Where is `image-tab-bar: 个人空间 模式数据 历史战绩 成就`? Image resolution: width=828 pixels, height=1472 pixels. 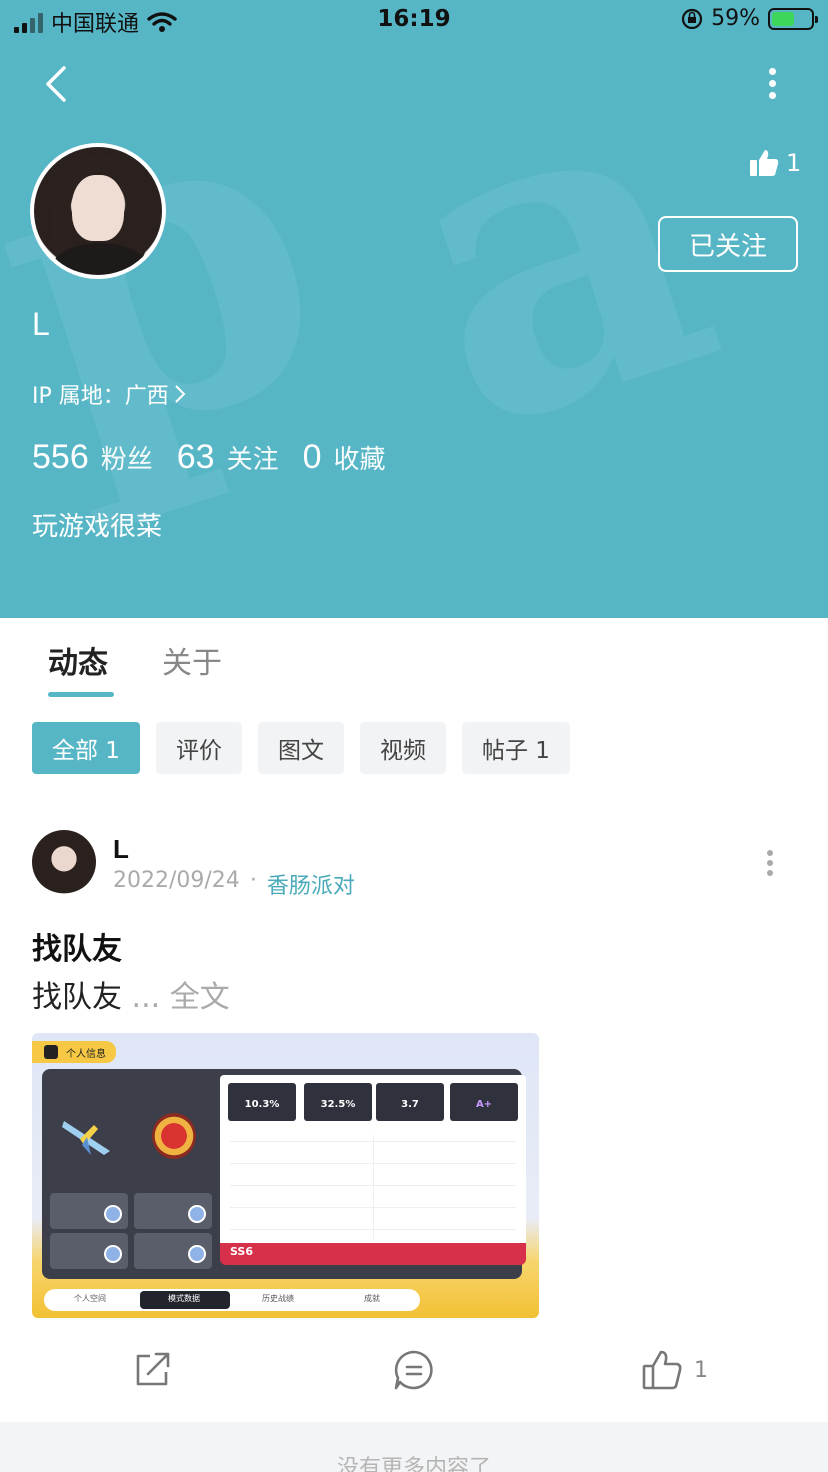
image-tab-bar: 个人空间 模式数据 历史战绩 成就 is located at coordinates (232, 1300).